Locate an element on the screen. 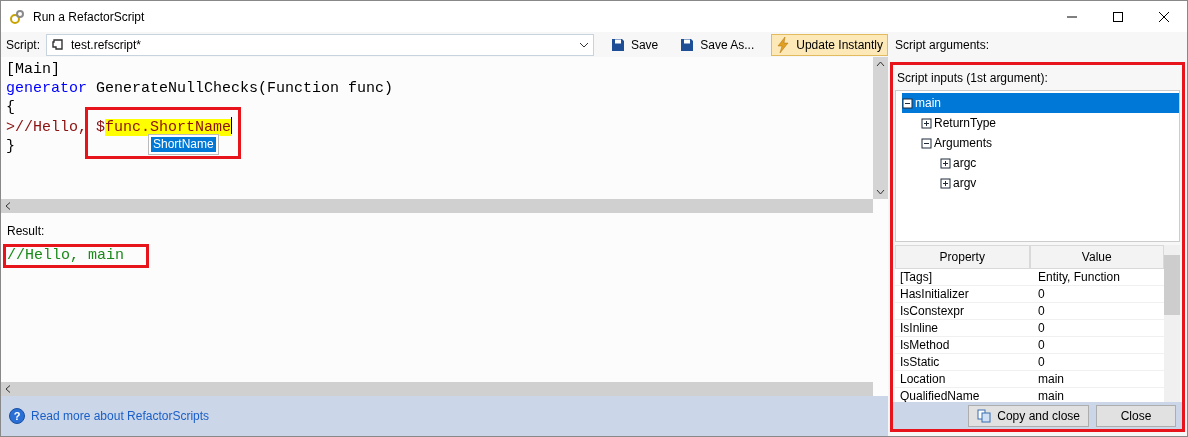 The image size is (1188, 437). copy-button: Copy and close is located at coordinates (1028, 415).